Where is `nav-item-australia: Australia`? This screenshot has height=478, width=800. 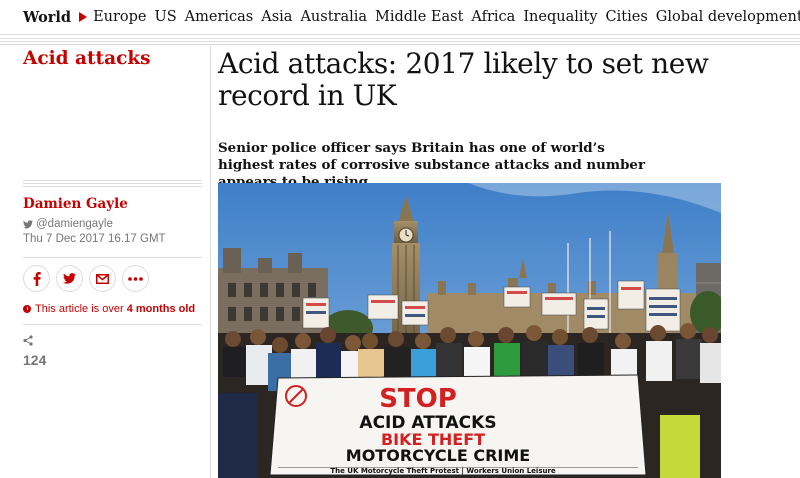 nav-item-australia: Australia is located at coordinates (333, 17).